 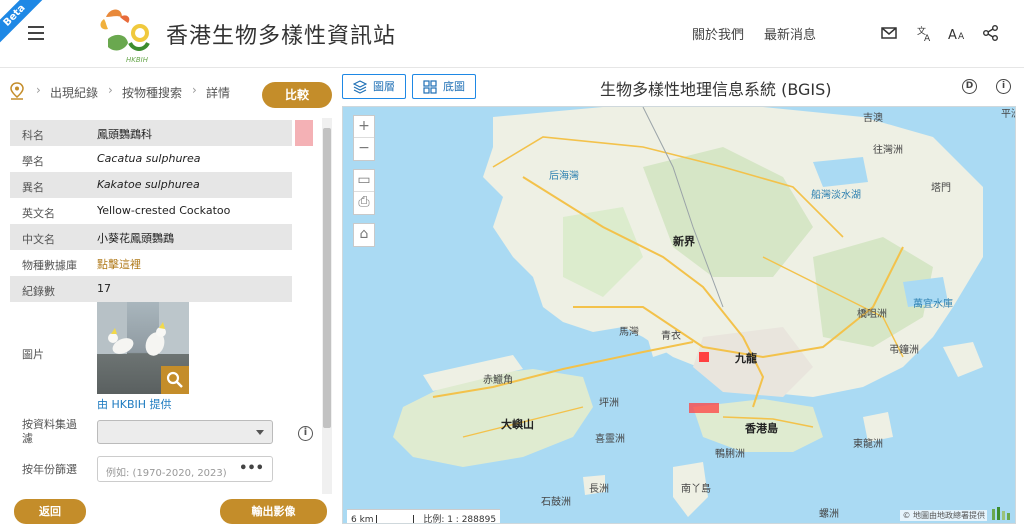 What do you see at coordinates (151, 133) in the screenshot?
I see `row-family: 科名 鳳頭鸚鵡科` at bounding box center [151, 133].